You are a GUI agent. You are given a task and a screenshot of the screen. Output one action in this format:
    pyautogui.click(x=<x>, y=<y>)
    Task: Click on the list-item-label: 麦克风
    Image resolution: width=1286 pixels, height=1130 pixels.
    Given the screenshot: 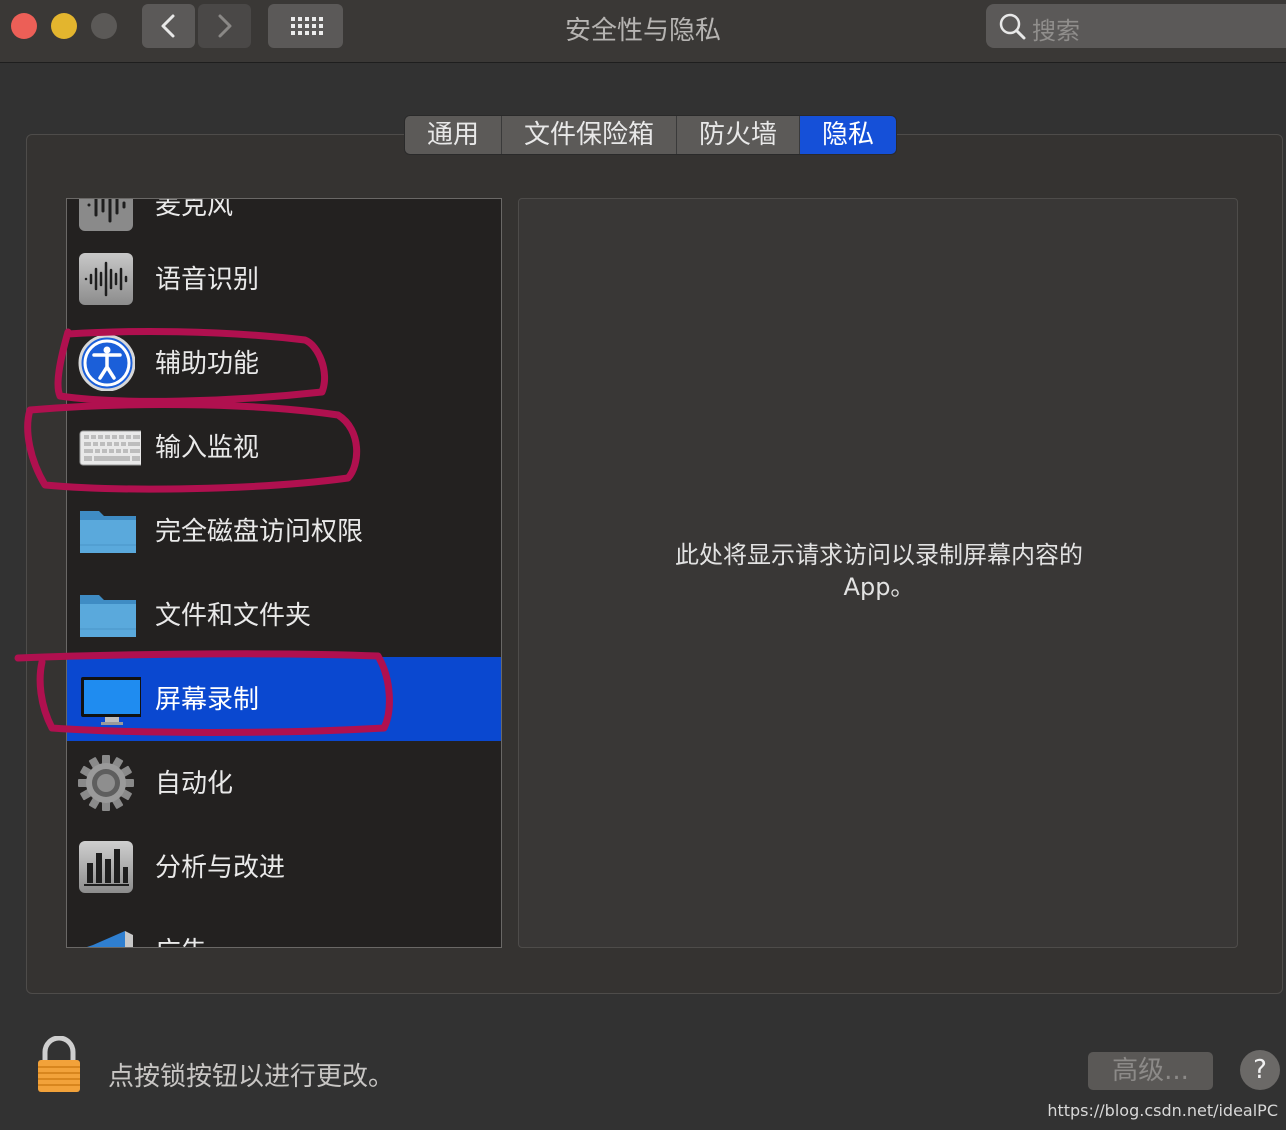 What is the action you would take?
    pyautogui.click(x=194, y=209)
    